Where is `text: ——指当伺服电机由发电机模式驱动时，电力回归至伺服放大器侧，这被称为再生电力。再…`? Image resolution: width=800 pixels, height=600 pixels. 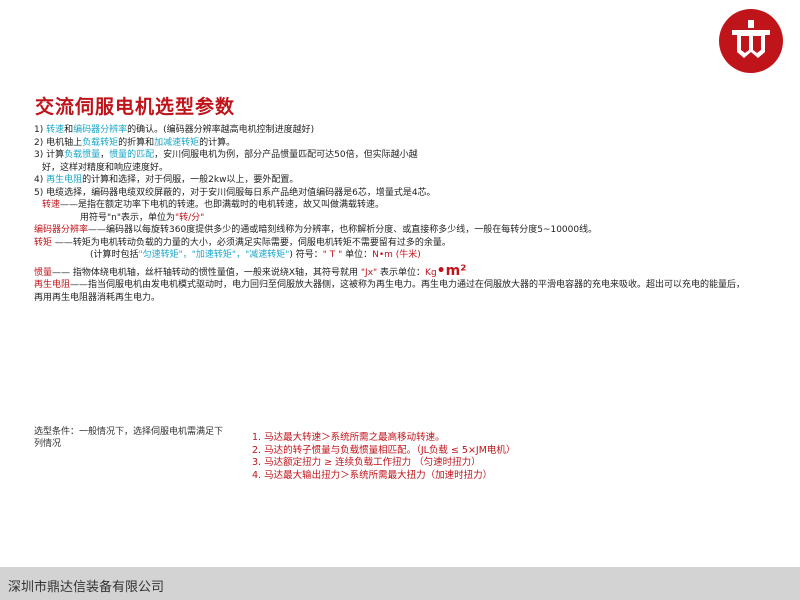
text: ——指当伺服电机由发电机模式驱动时，电力回归至伺服放大器侧，这被称为再生电力。再… is located at coordinates (390, 291).